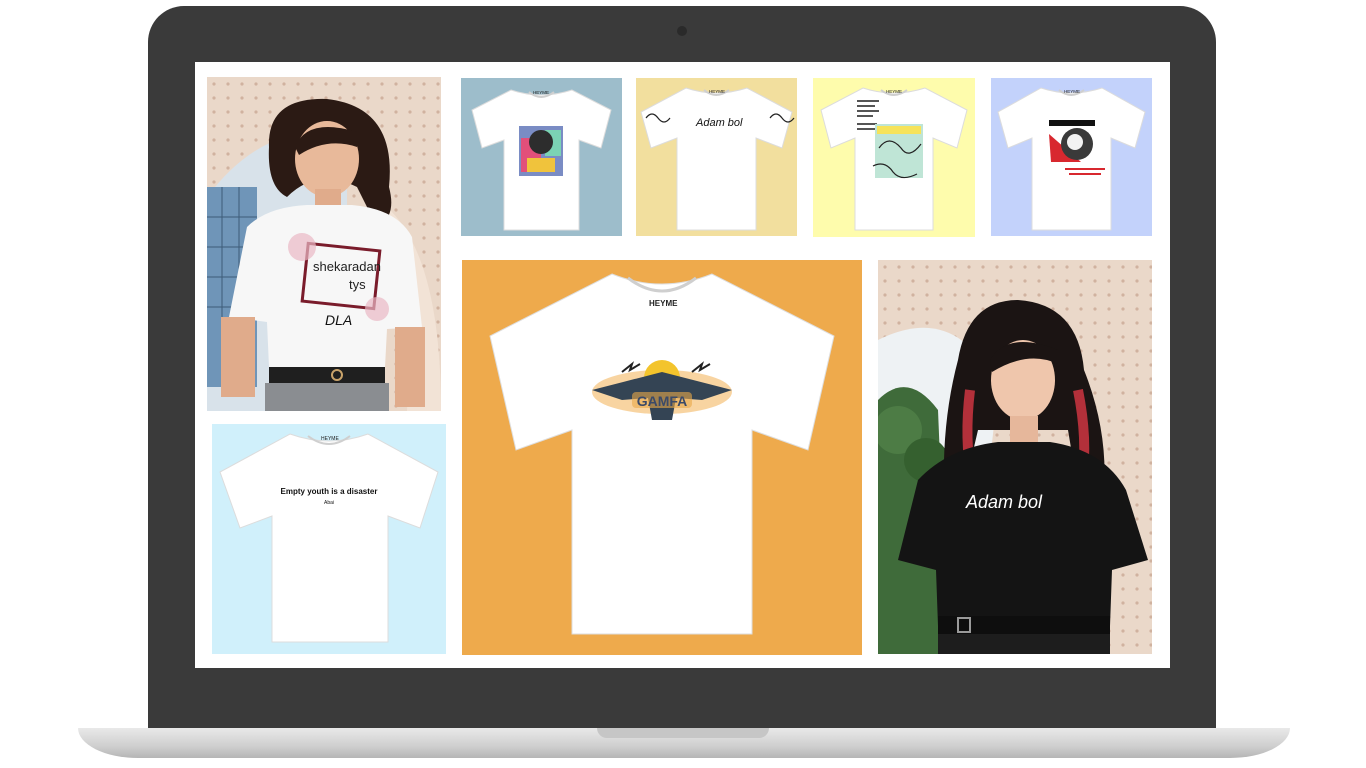 The height and width of the screenshot is (768, 1366). I want to click on gallery-photo-woman-white-shirt: shekaradan tys DLA, so click(324, 244).